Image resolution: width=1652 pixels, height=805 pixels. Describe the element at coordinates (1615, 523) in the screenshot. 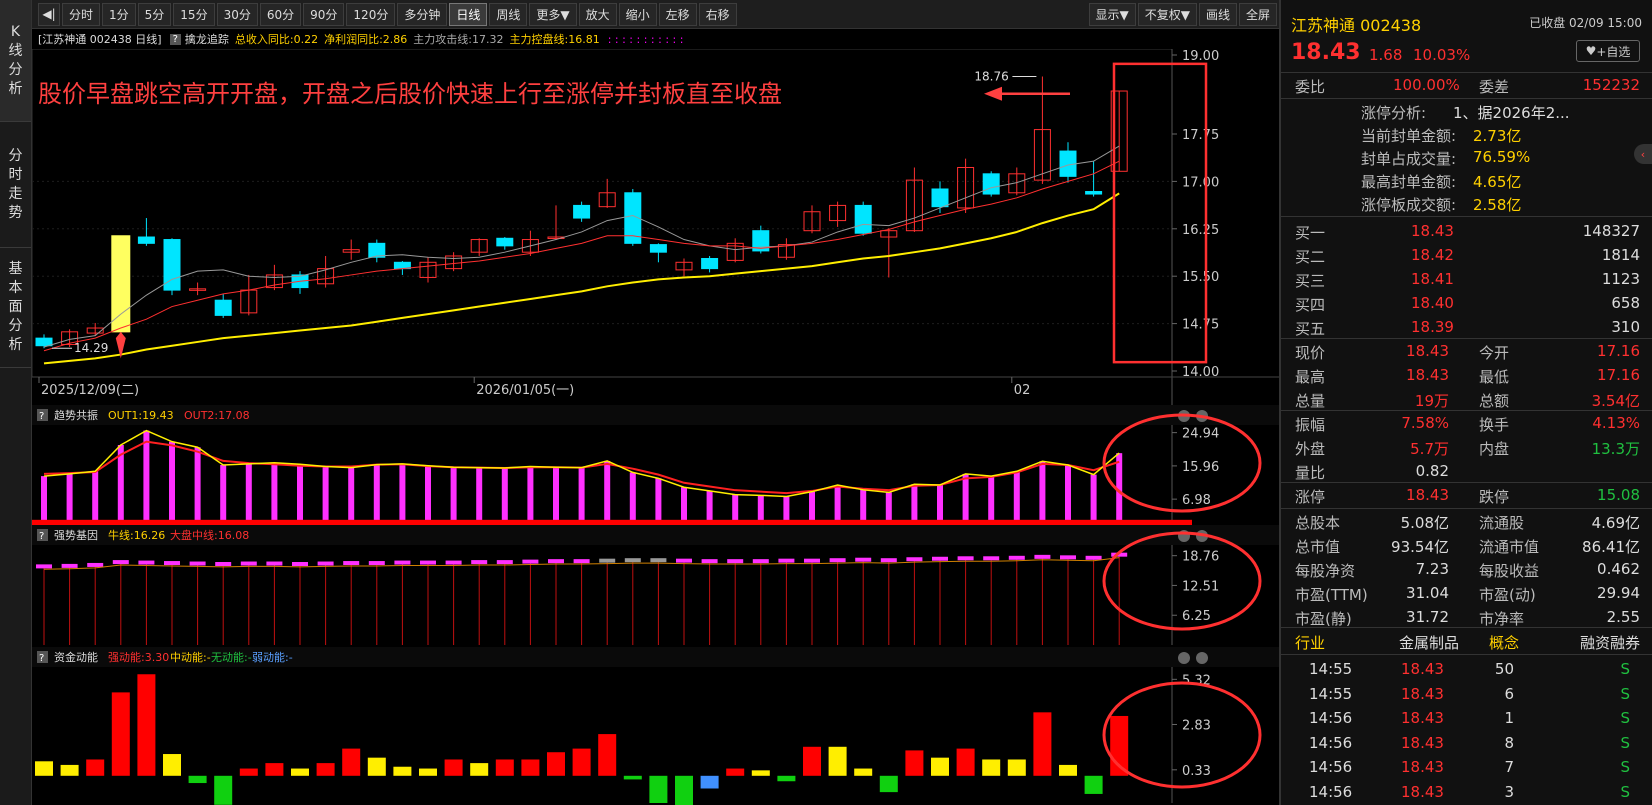

I see `stats4-value-0-b: 4.69亿` at that location.